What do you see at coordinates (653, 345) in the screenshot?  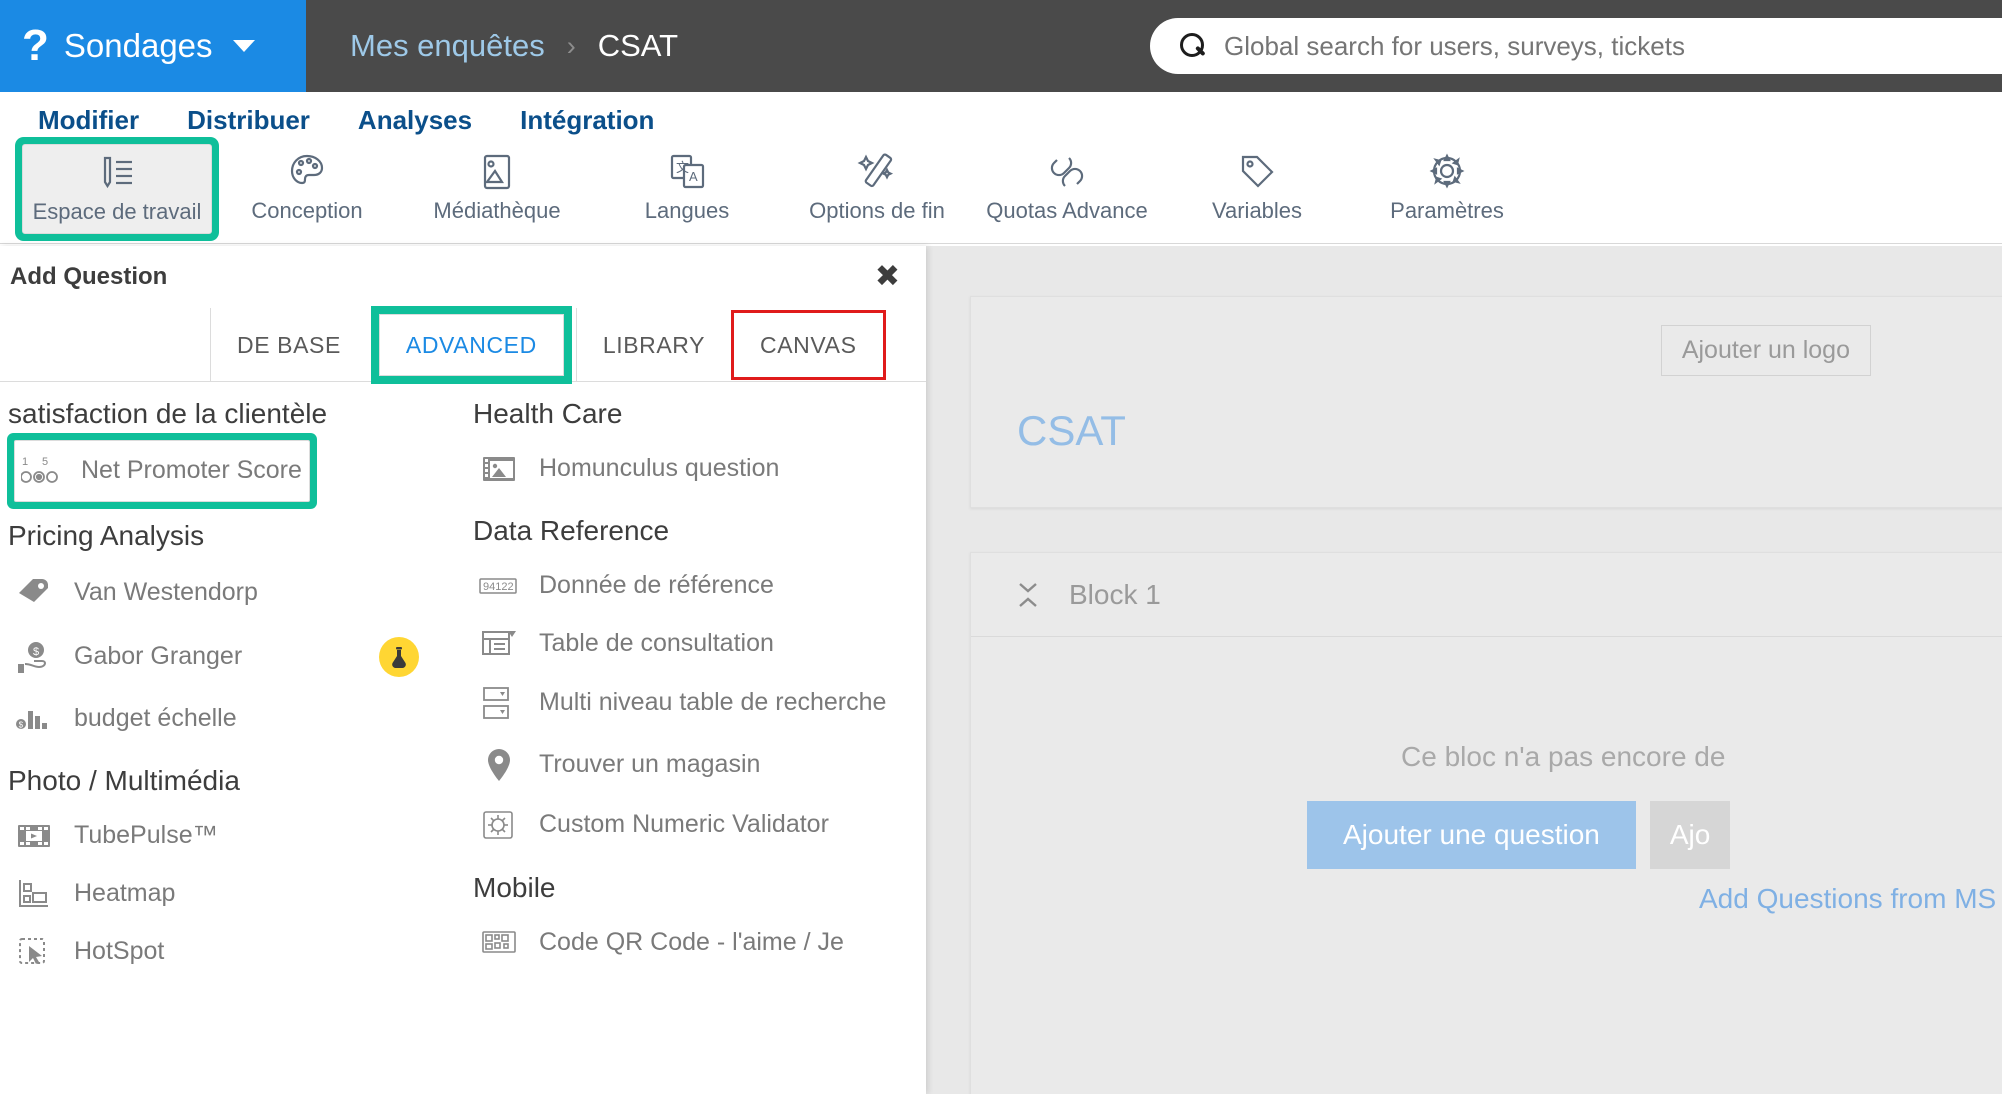 I see `tab-library: LIBRARY` at bounding box center [653, 345].